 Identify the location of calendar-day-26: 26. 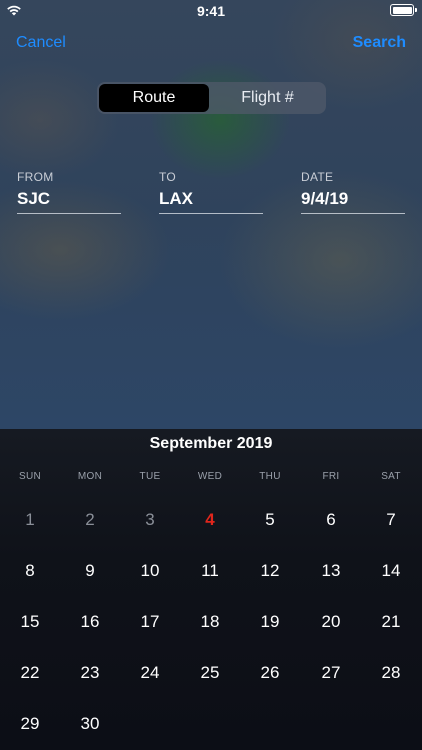
(270, 673).